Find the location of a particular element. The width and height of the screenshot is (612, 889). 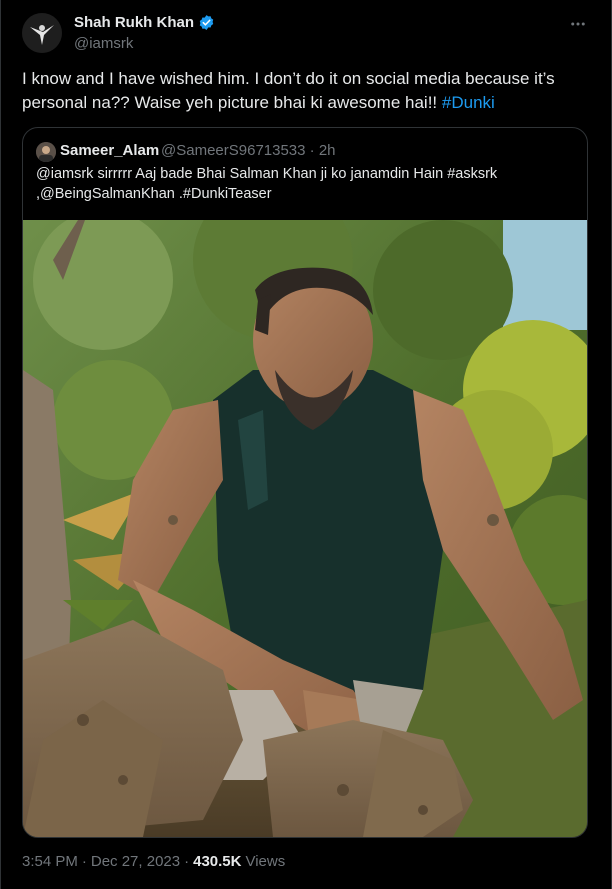

views-label: Views is located at coordinates (265, 861).